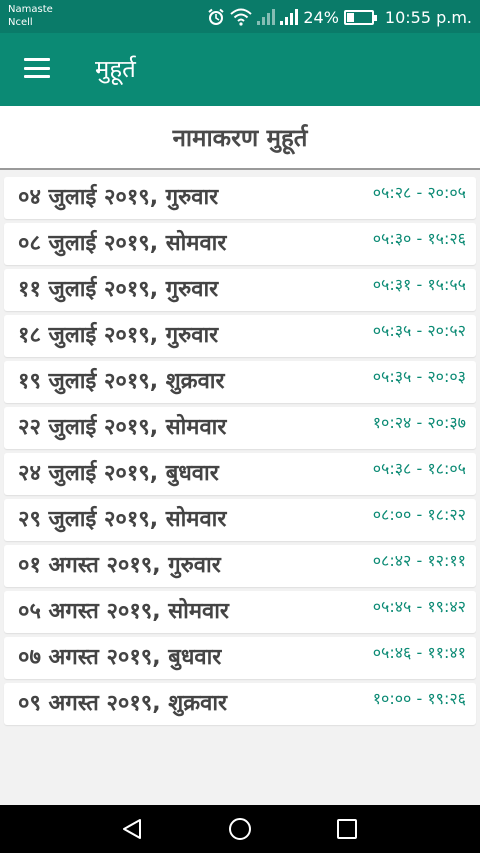 The height and width of the screenshot is (853, 480). Describe the element at coordinates (240, 566) in the screenshot. I see `list-item: ०१ अगस्त २०१९, गुरुवार ०८:४२ - १२:११` at that location.